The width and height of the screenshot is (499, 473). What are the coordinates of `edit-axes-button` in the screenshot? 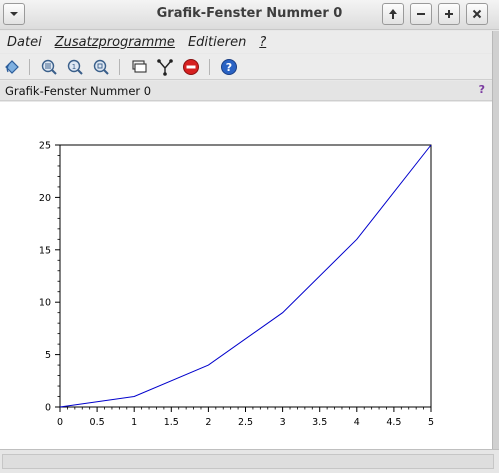 It's located at (165, 67).